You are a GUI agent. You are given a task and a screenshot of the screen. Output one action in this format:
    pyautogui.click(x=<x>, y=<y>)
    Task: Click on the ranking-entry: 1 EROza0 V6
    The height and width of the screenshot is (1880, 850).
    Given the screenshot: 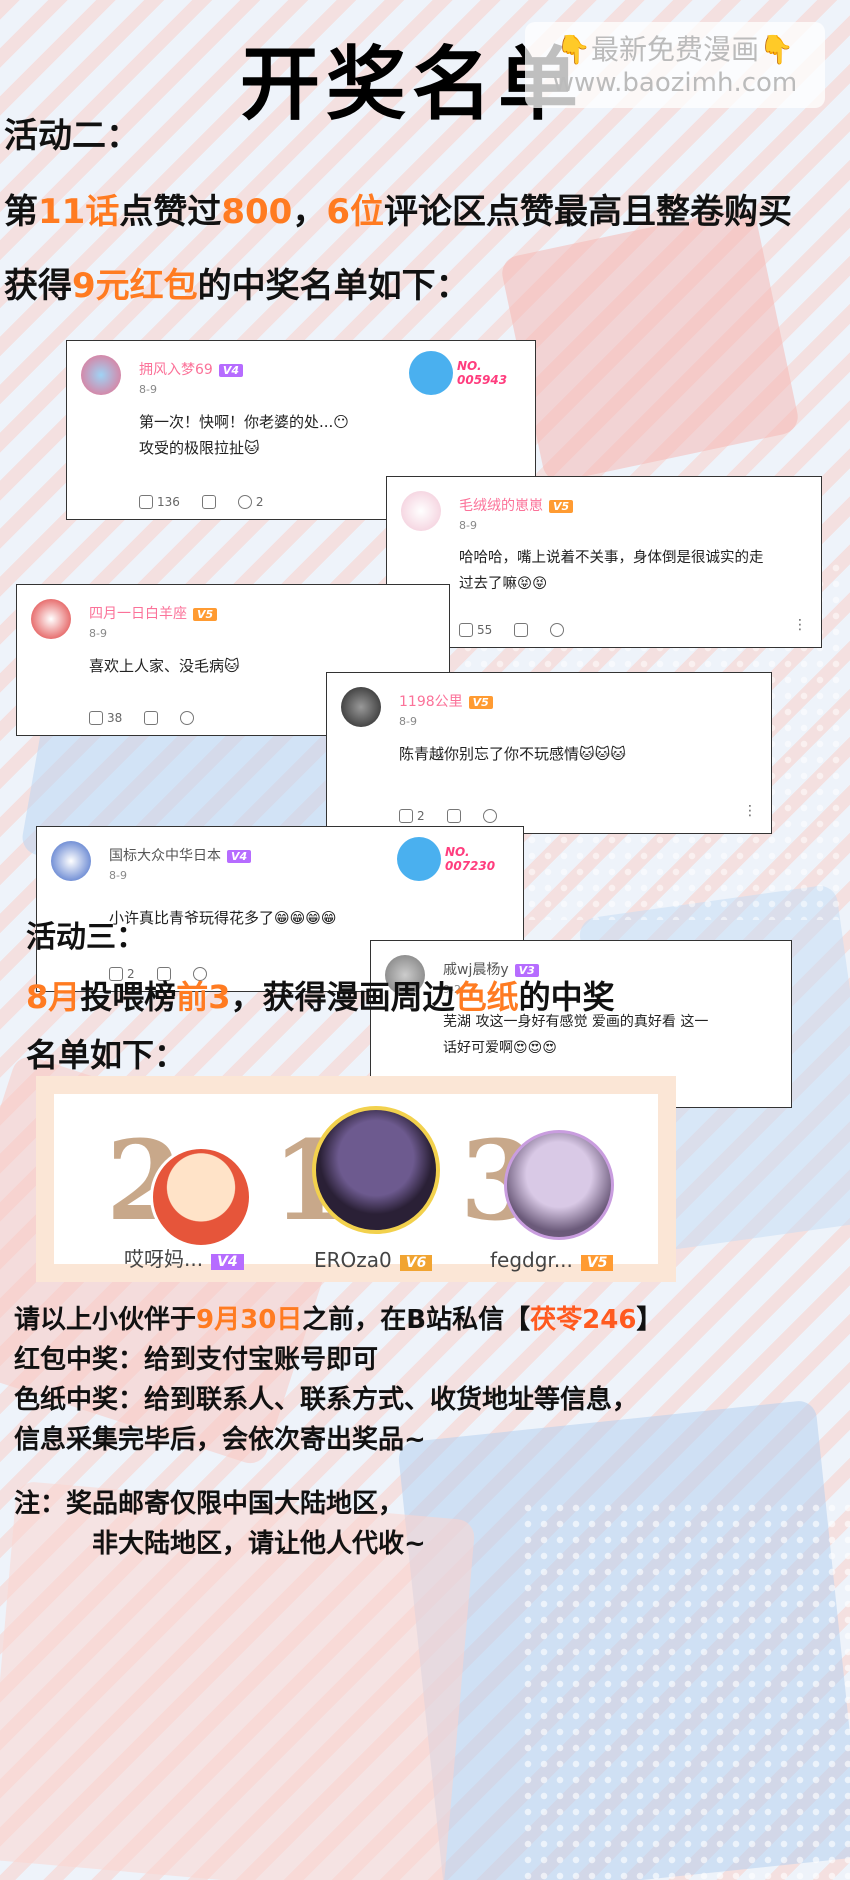 What is the action you would take?
    pyautogui.click(x=372, y=1191)
    